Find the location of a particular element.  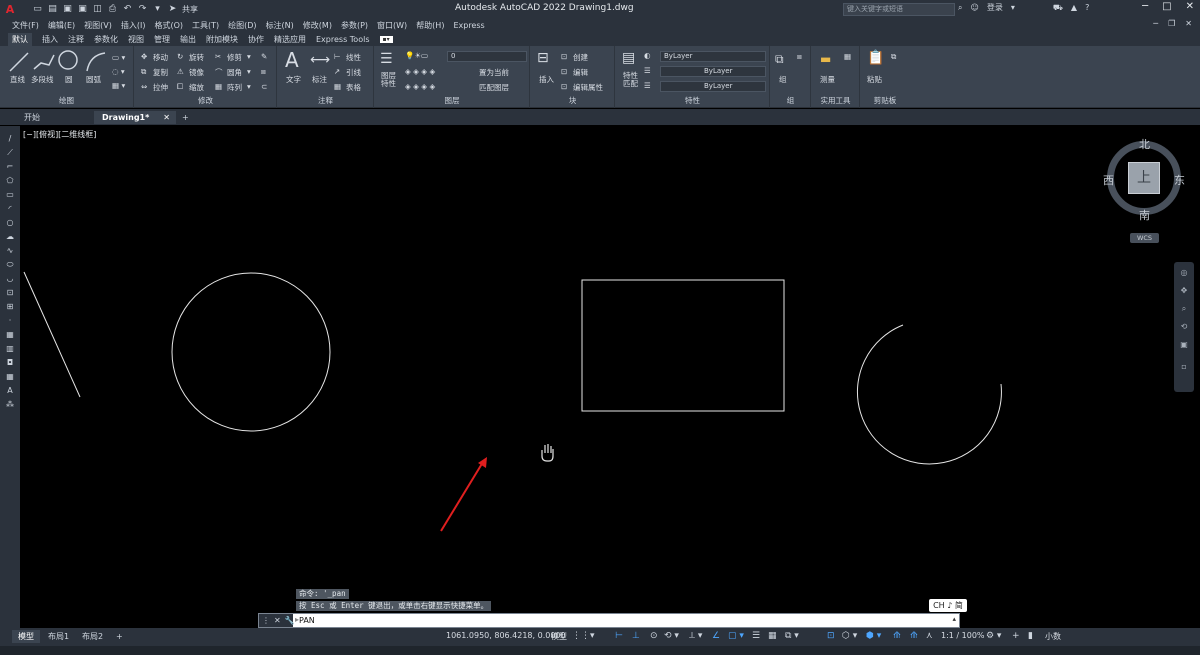

transparency-icon: ▦ is located at coordinates (772, 636).